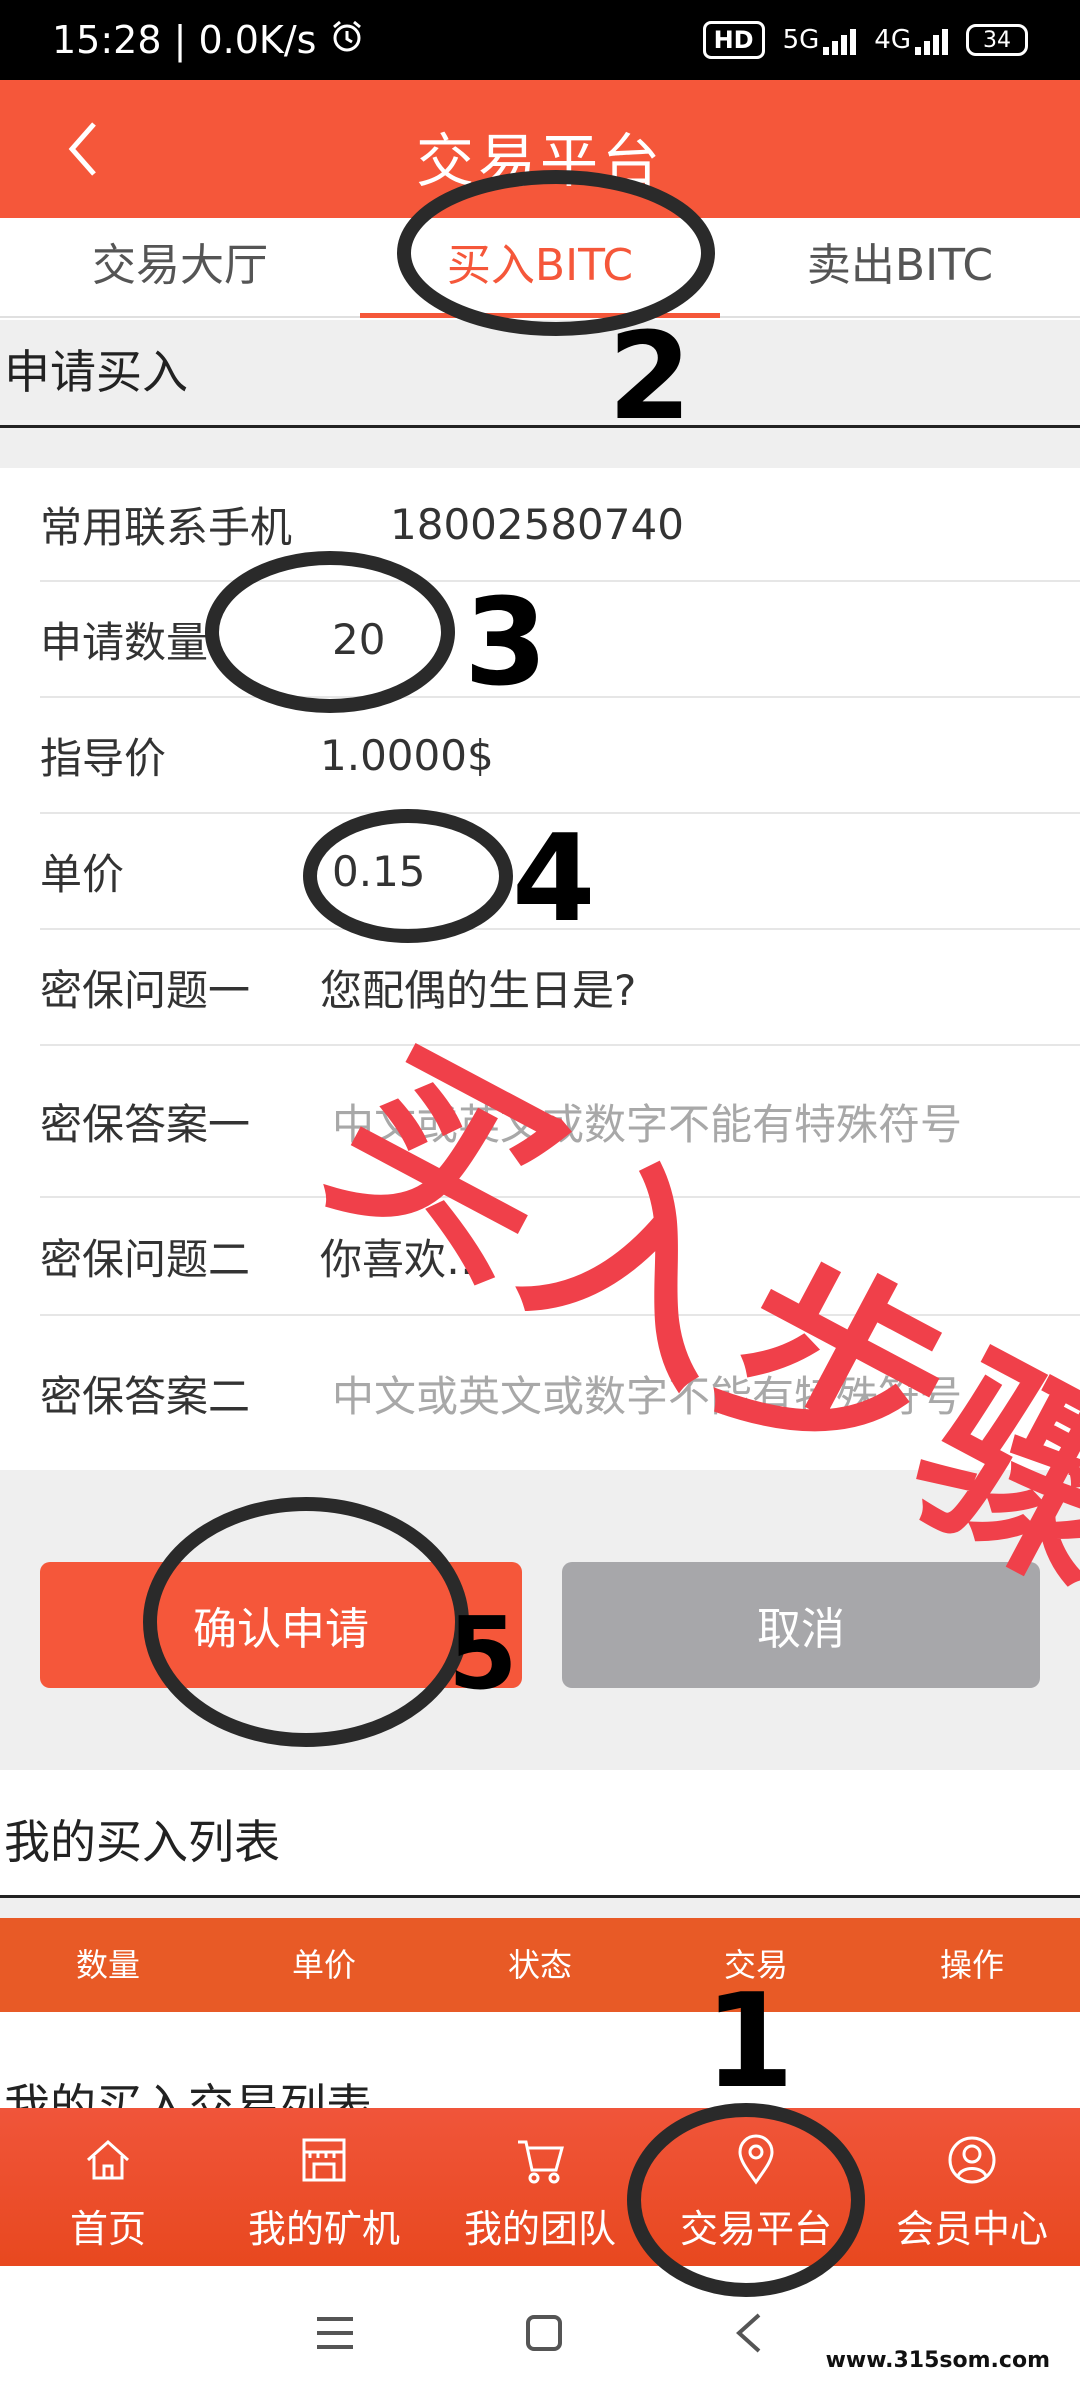  I want to click on security-answer-2-input: 中文或英文或数字不能有特殊符号, so click(647, 1393).